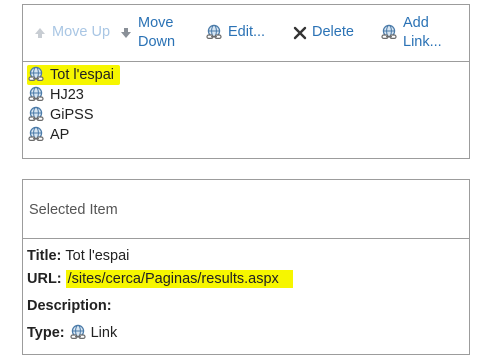  Describe the element at coordinates (300, 33) in the screenshot. I see `x-icon` at that location.